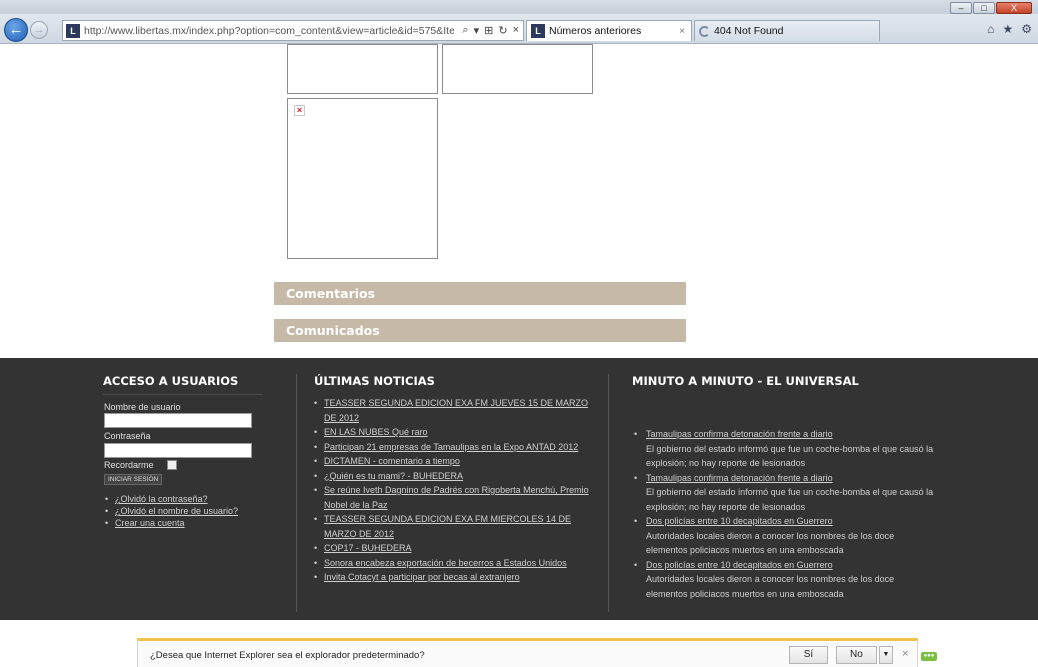 This screenshot has width=1038, height=667. What do you see at coordinates (178, 450) in the screenshot?
I see `password-input` at bounding box center [178, 450].